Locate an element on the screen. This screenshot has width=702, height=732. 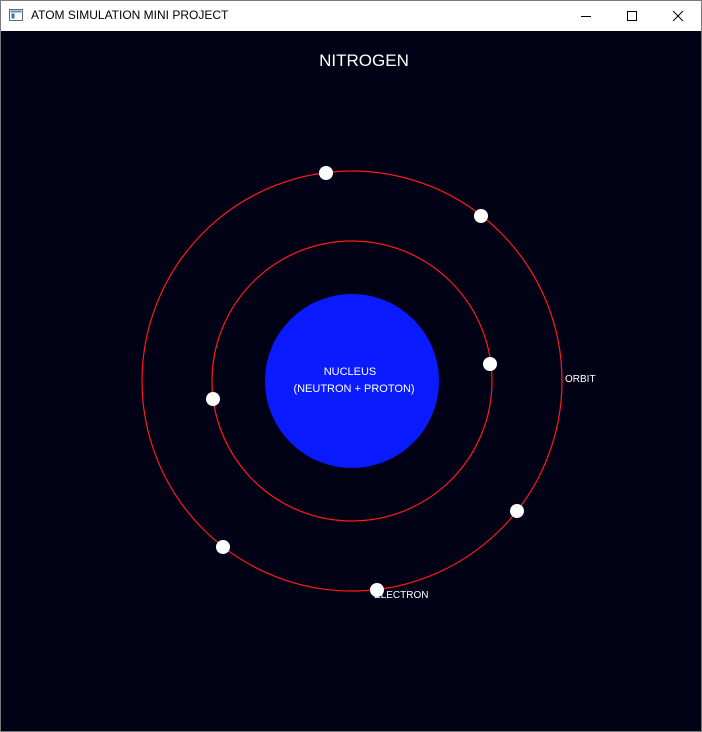
nucleus is located at coordinates (352, 381).